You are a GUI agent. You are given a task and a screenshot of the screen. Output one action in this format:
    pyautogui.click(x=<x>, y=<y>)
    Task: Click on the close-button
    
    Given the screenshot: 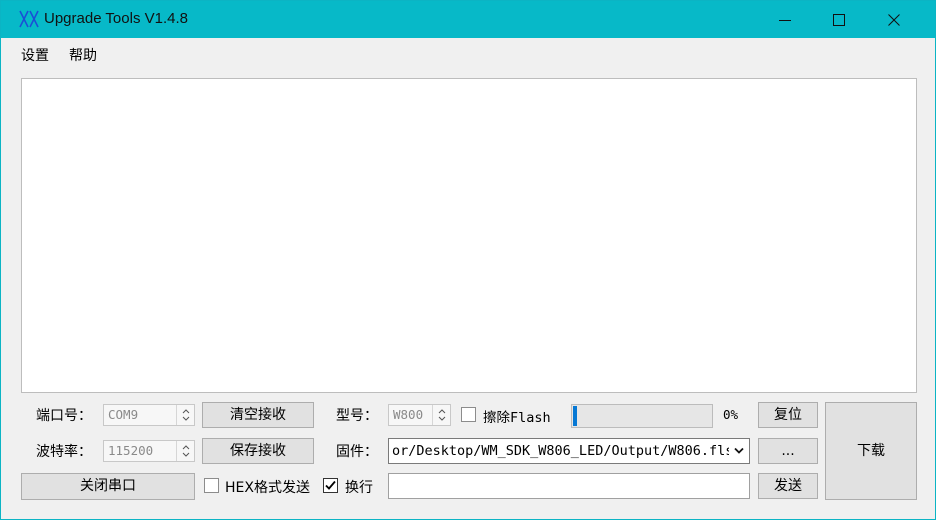 What is the action you would take?
    pyautogui.click(x=894, y=19)
    